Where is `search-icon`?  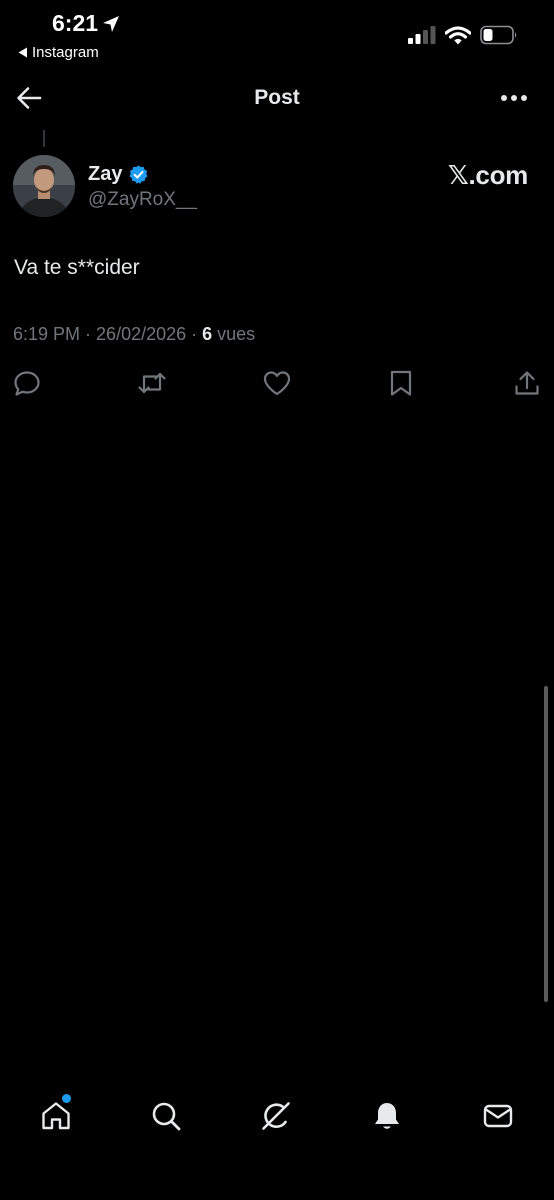
search-icon is located at coordinates (166, 1116).